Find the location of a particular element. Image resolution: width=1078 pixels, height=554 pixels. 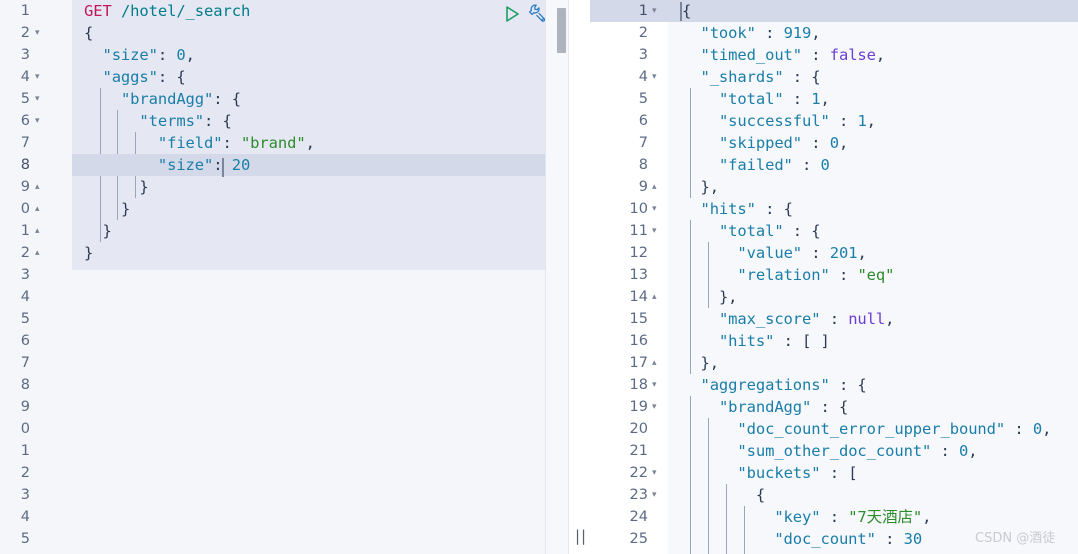

line-number: 9 is located at coordinates (643, 187).